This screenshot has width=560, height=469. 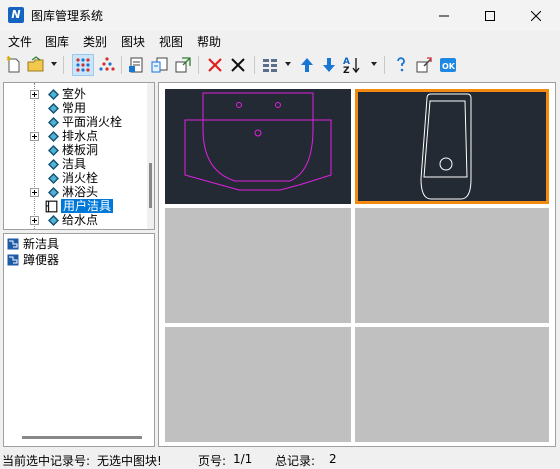 I want to click on svg-text: Z, so click(x=346, y=70).